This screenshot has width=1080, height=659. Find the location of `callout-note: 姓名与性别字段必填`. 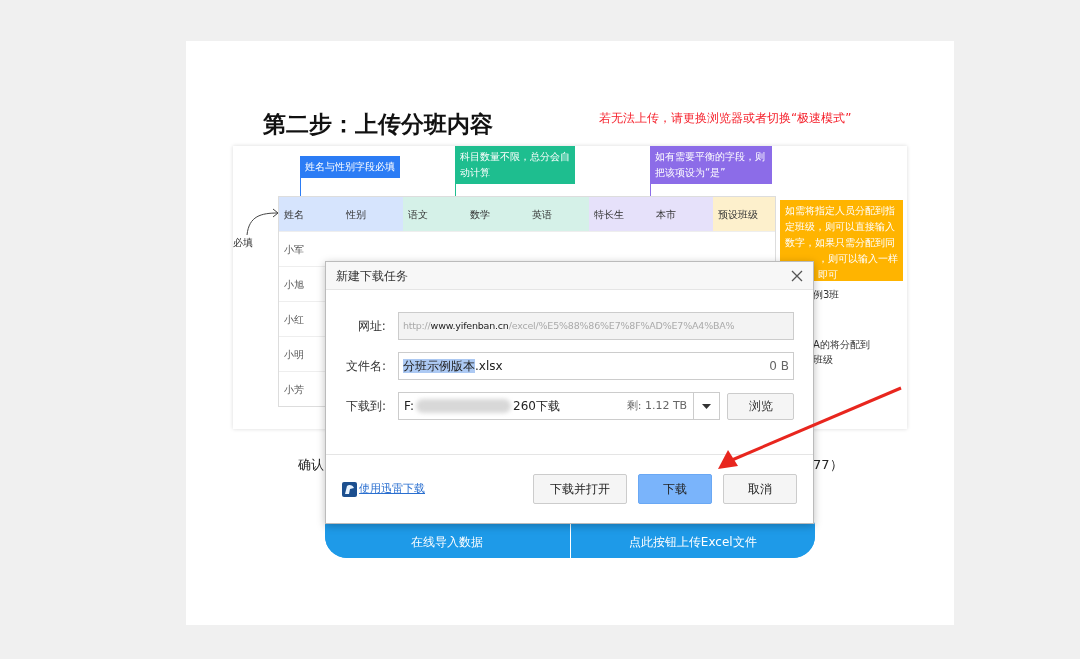

callout-note: 姓名与性别字段必填 is located at coordinates (350, 167).